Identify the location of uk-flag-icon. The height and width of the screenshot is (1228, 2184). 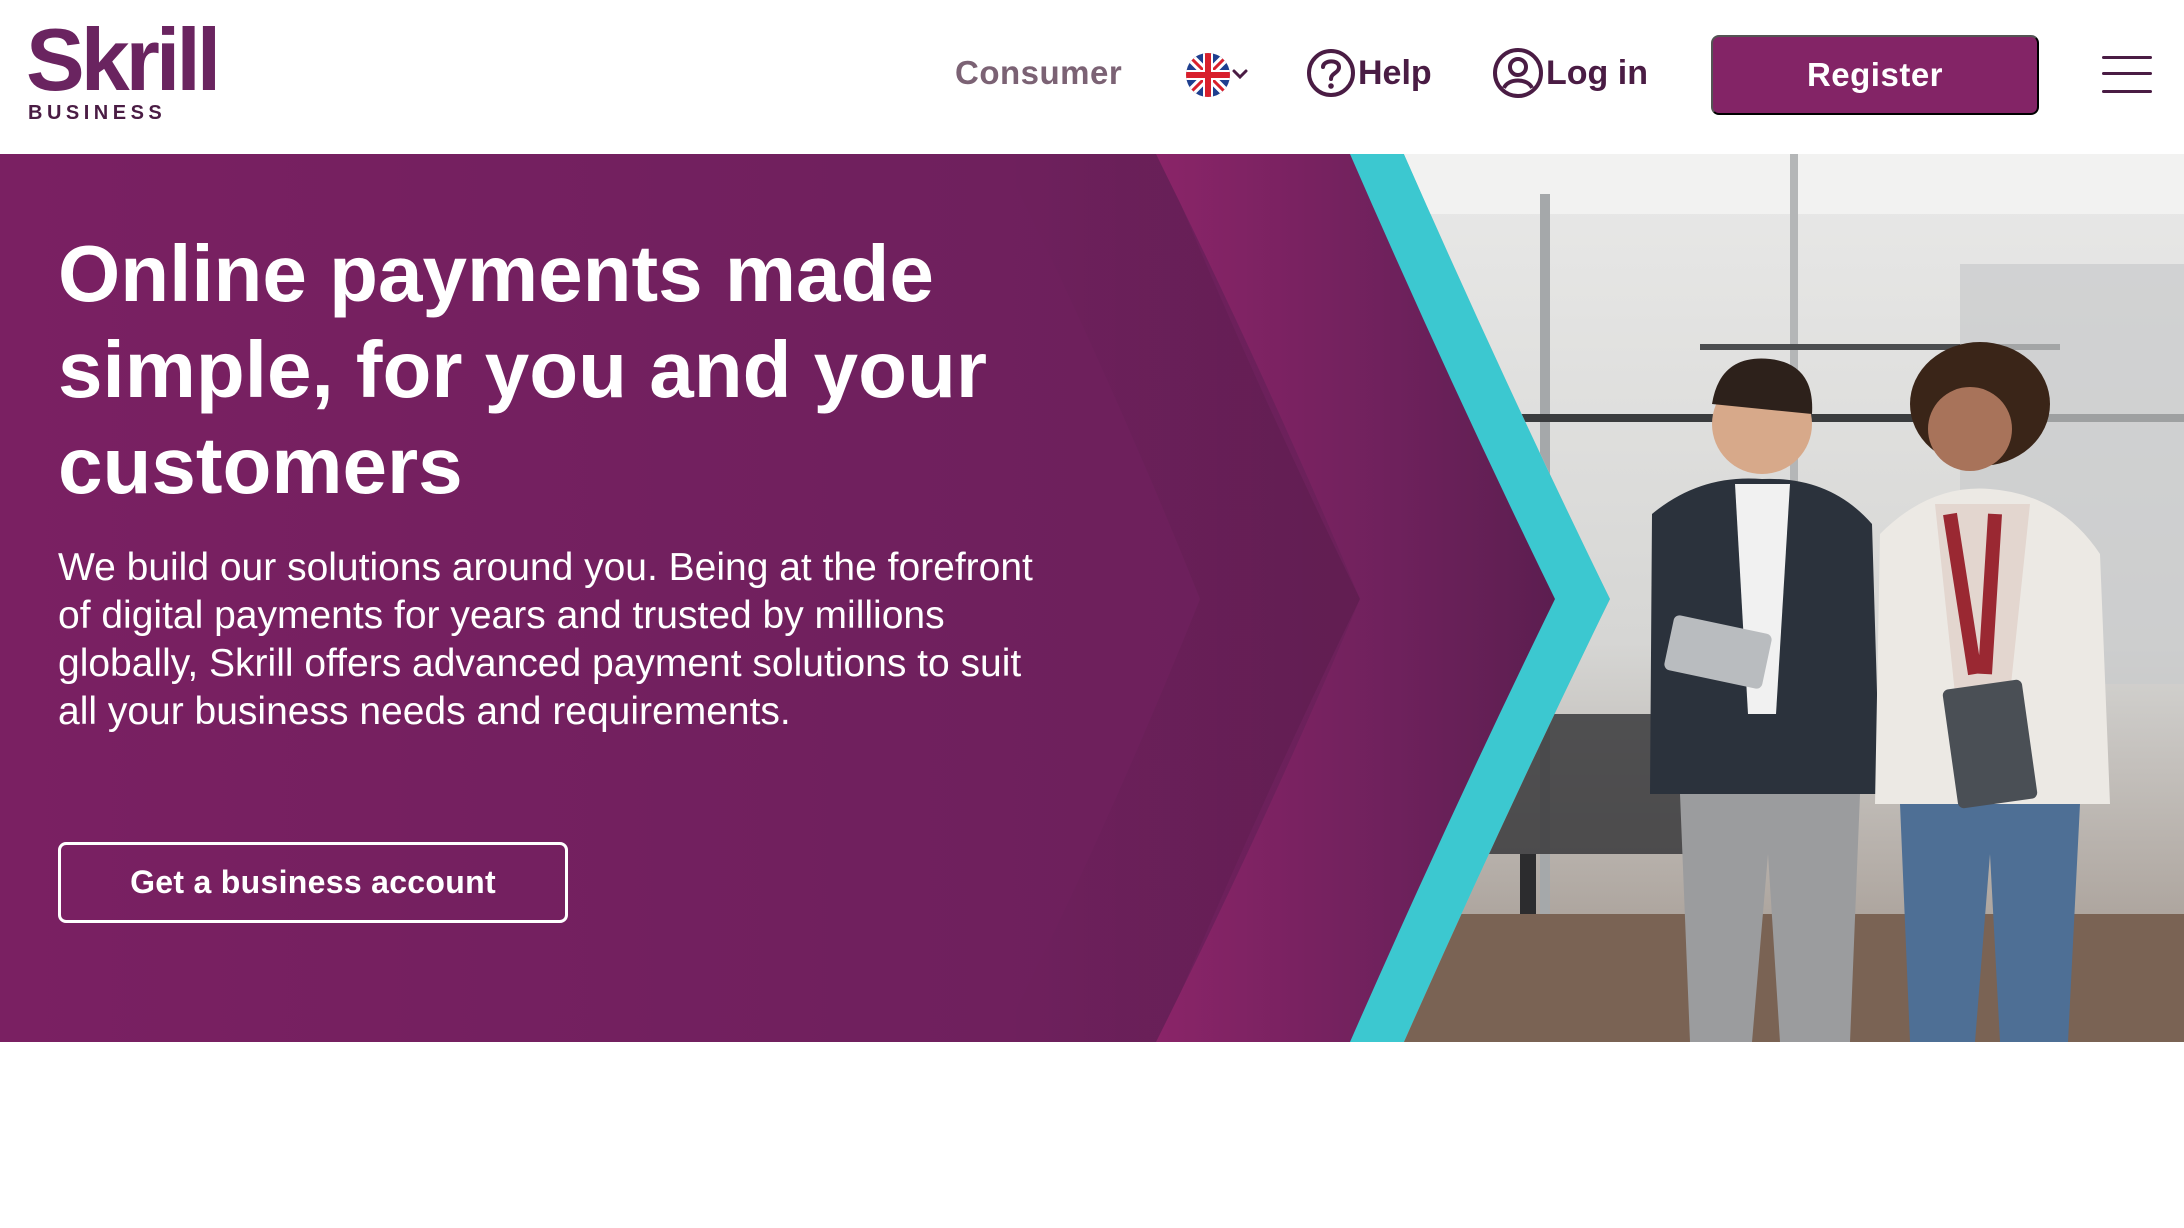
(1217, 75).